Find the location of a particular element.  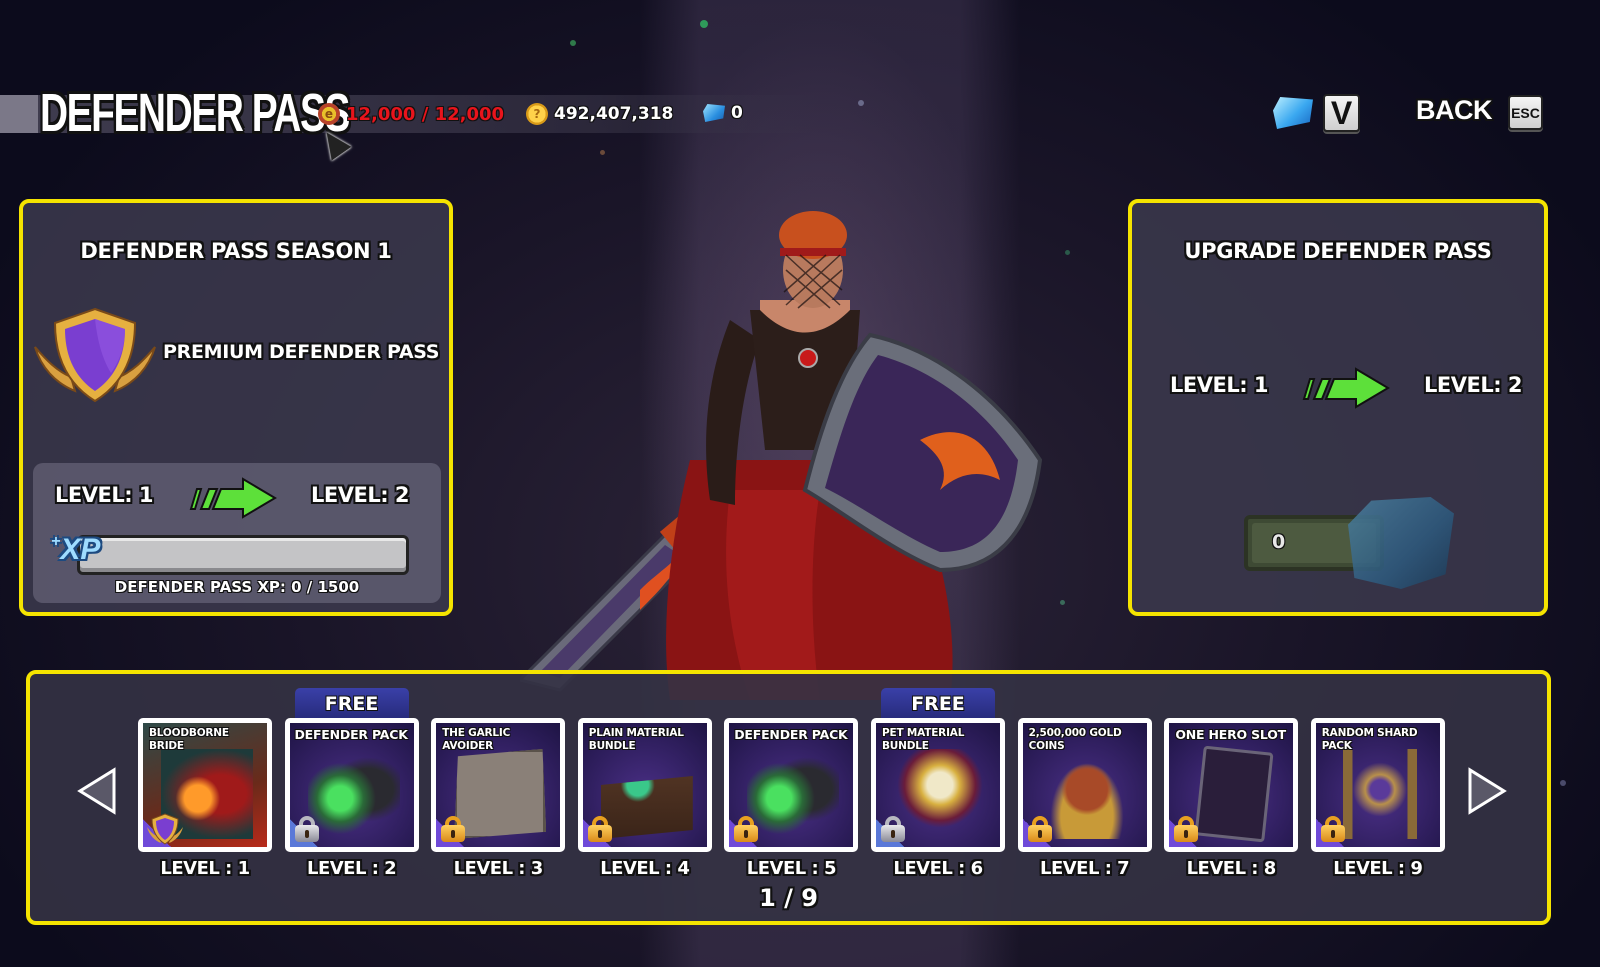

reward-card-frame: ONE HERO SLOT is located at coordinates (1231, 785).